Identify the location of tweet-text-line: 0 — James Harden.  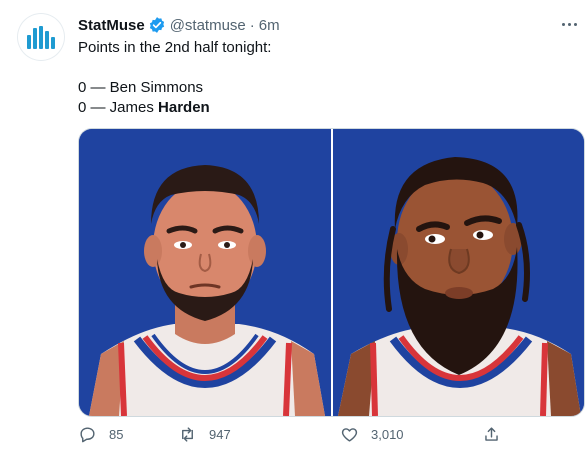
(322, 108).